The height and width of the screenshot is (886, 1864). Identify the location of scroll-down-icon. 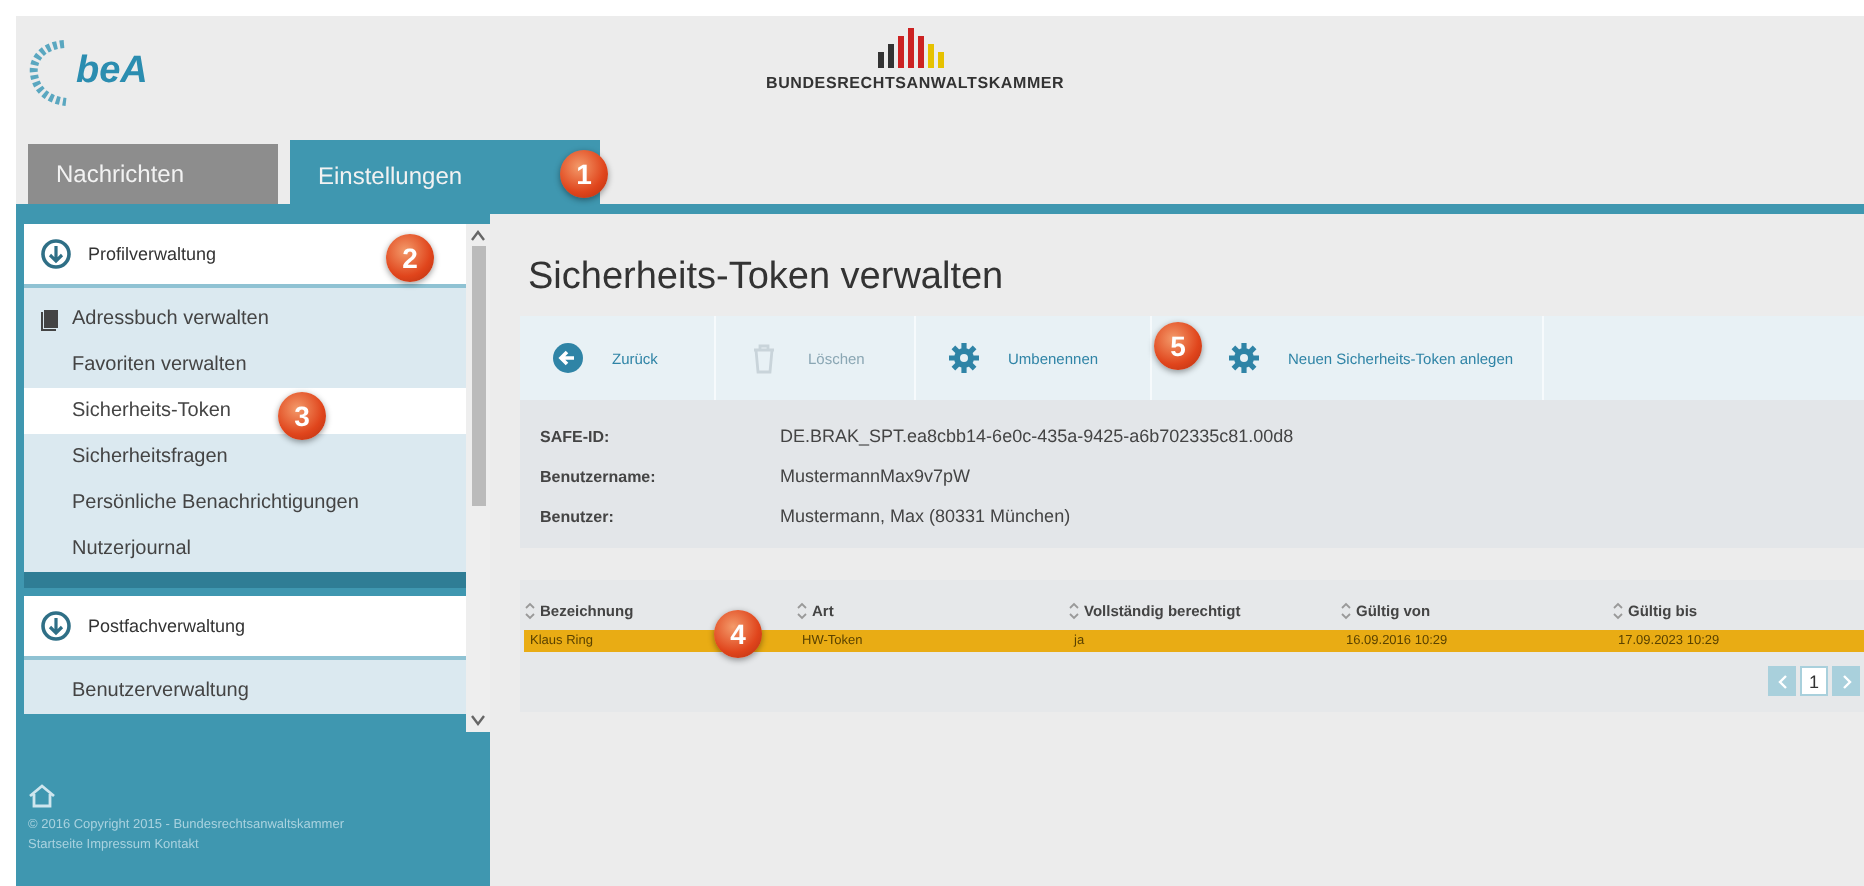
(478, 720).